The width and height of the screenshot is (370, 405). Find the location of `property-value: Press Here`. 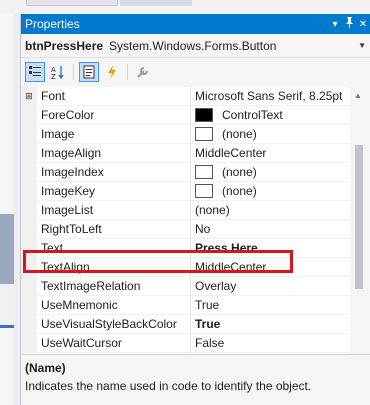

property-value: Press Here is located at coordinates (270, 248).